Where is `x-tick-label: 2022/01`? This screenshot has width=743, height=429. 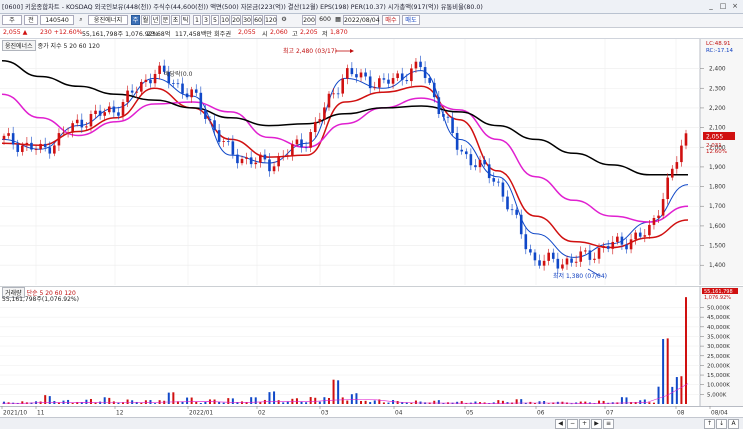 x-tick-label: 2022/01 is located at coordinates (201, 414).